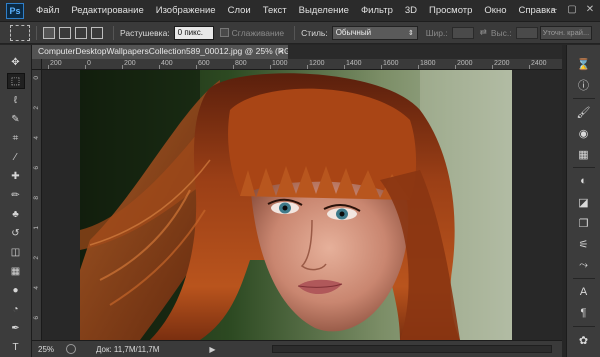 Image resolution: width=600 pixels, height=357 pixels. Describe the element at coordinates (45, 349) in the screenshot. I see `zoom-level: 25%` at that location.